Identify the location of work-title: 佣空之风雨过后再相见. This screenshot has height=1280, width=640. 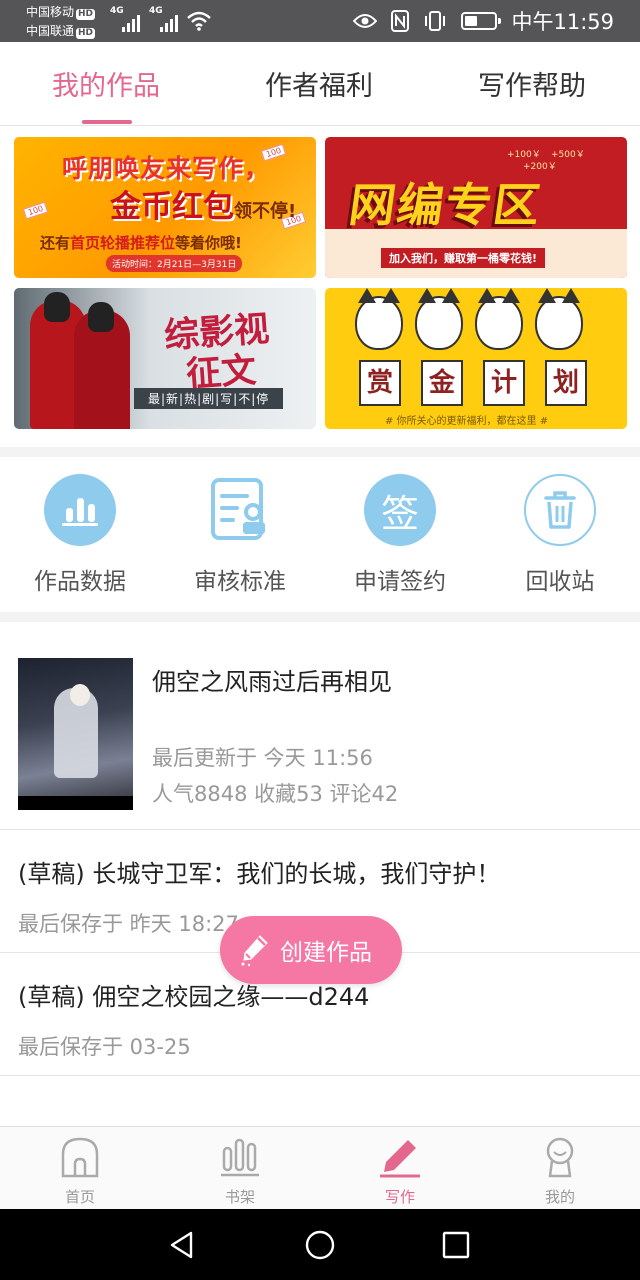
(272, 682).